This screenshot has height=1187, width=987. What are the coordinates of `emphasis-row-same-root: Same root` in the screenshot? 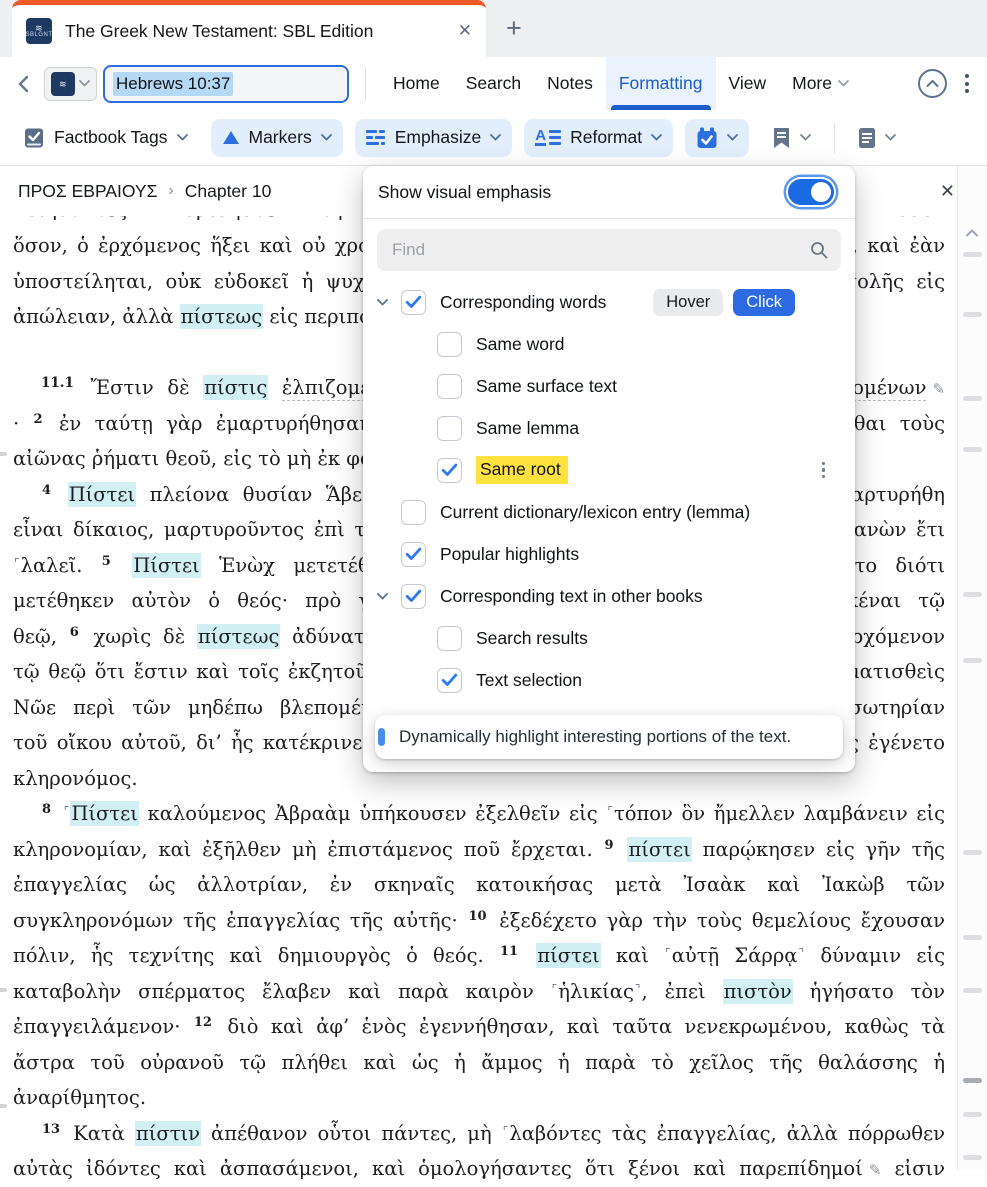 It's located at (609, 470).